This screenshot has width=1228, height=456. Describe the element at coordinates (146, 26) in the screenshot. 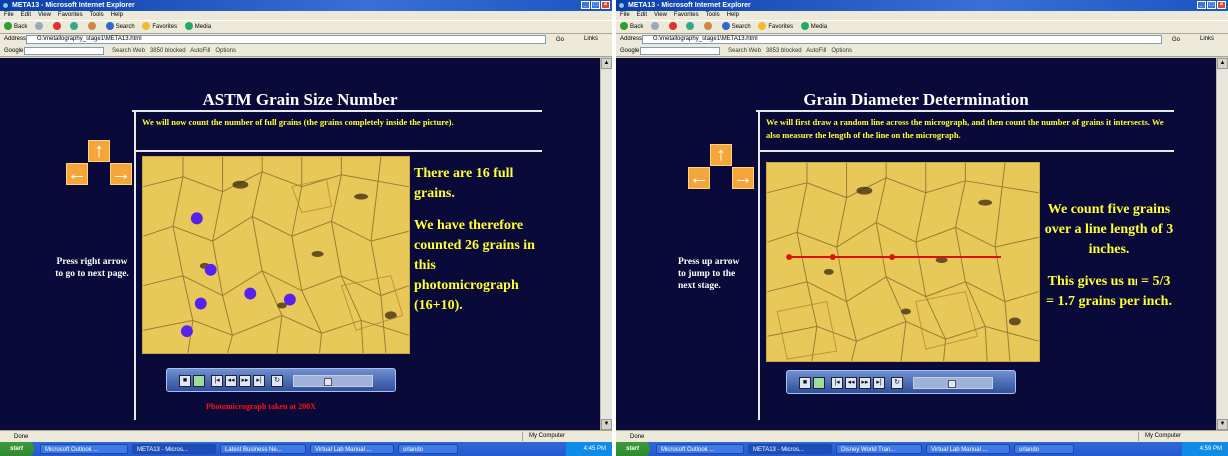

I see `star-icon` at that location.